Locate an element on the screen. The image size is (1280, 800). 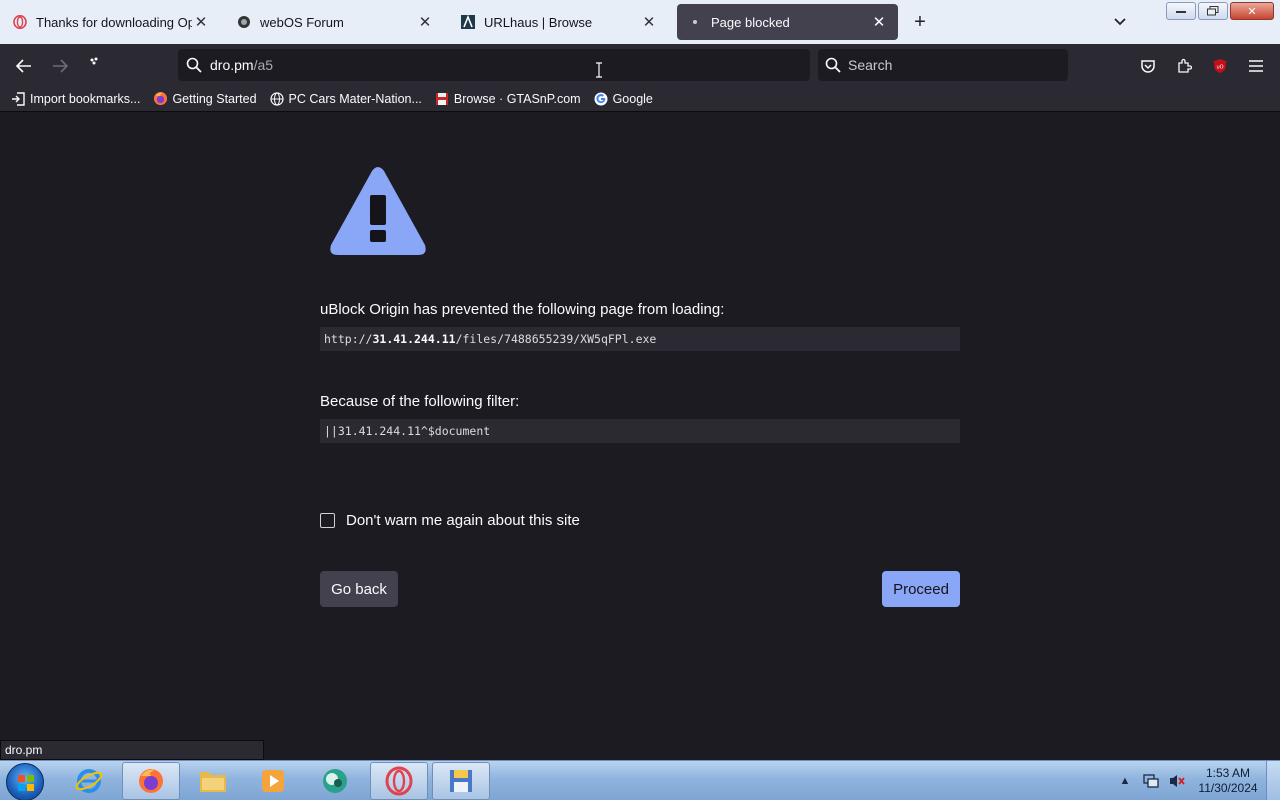
tab-urlhaus: URLhaus | Browse ✕ is located at coordinates (559, 22).